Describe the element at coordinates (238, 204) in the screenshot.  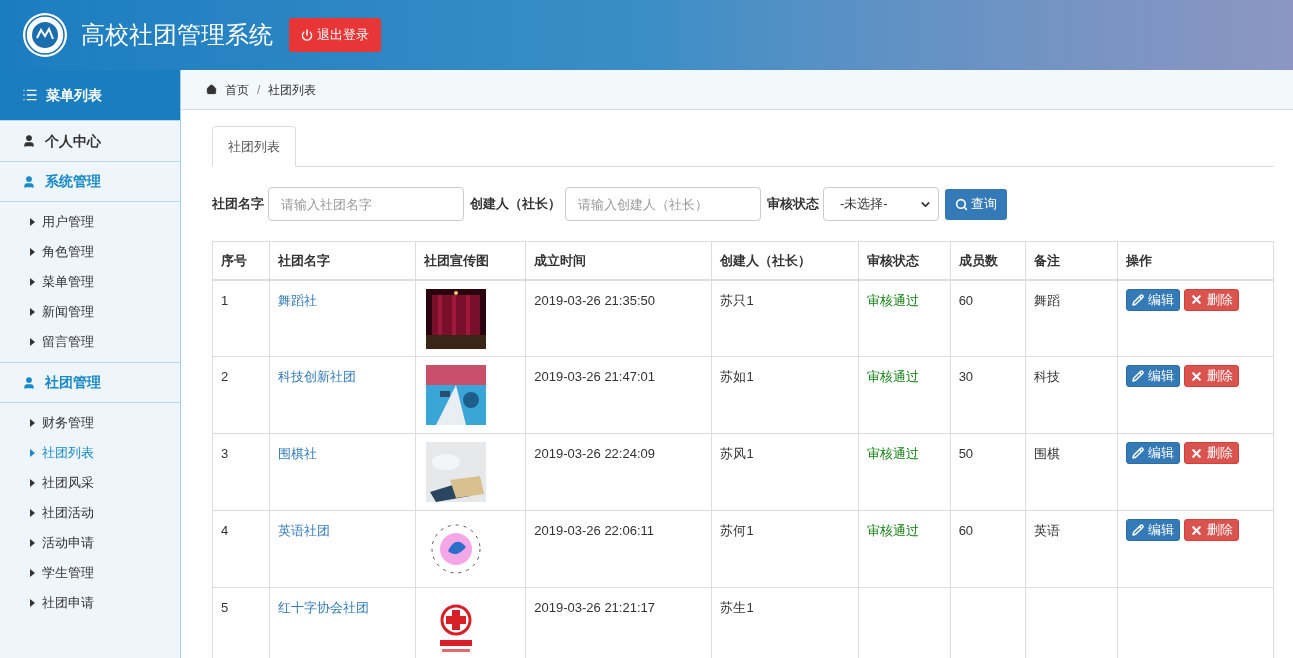
I see `field-label: 社团名字` at that location.